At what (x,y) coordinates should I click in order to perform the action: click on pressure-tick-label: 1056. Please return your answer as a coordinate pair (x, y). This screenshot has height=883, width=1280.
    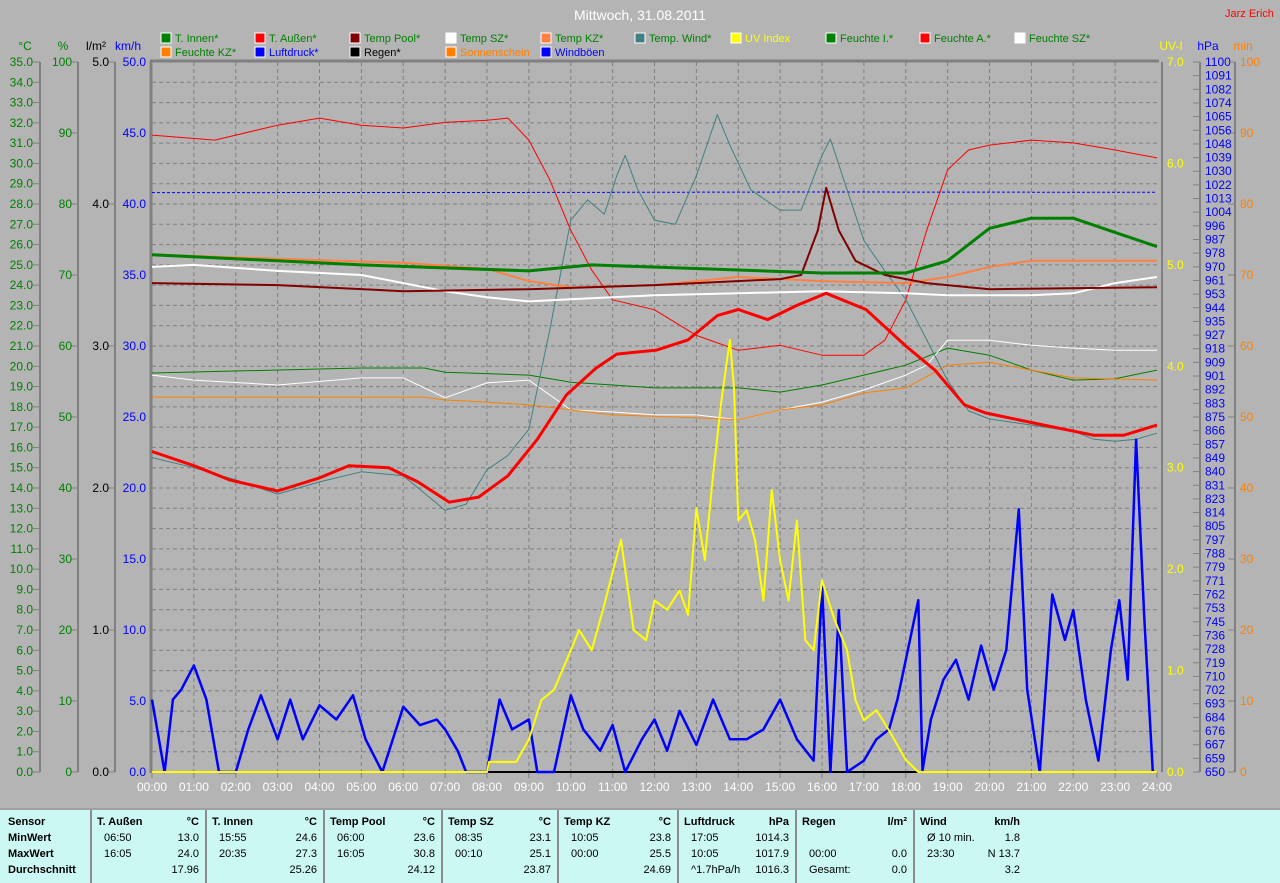
    Looking at the image, I should click on (1218, 130).